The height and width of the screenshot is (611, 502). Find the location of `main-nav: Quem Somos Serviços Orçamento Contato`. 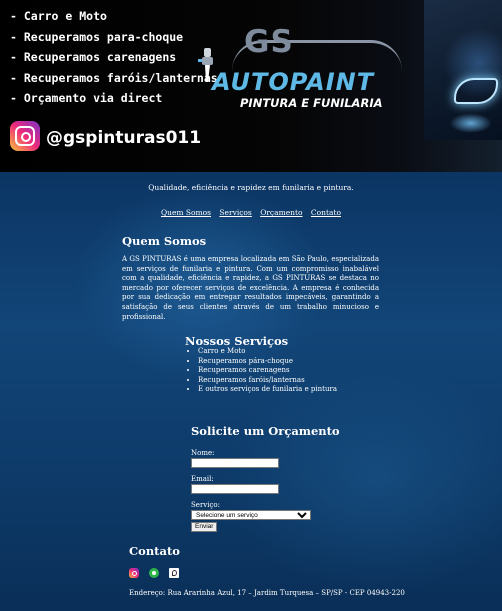

main-nav: Quem Somos Serviços Orçamento Contato is located at coordinates (251, 212).